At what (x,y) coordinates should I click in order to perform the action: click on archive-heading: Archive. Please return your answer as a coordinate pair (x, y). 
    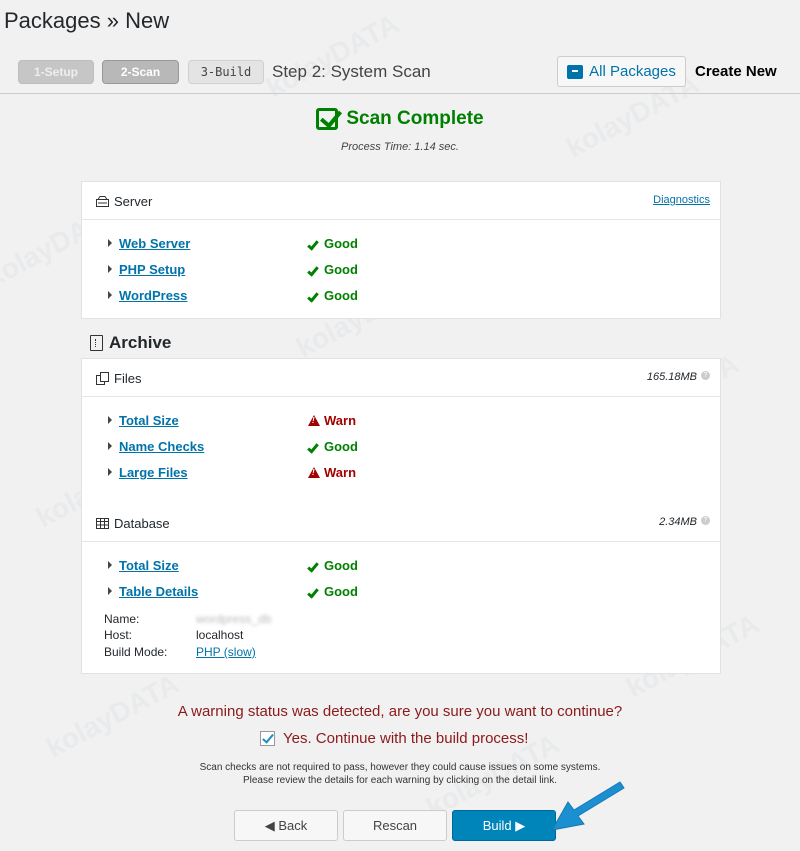
    Looking at the image, I should click on (130, 343).